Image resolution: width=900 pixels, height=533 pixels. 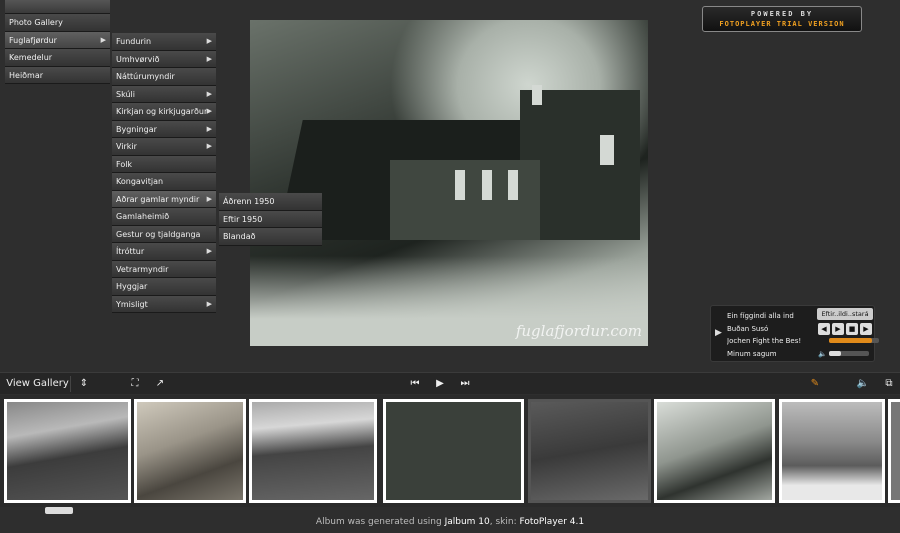 I want to click on third-menu-item: Eftir 1950, so click(x=270, y=219).